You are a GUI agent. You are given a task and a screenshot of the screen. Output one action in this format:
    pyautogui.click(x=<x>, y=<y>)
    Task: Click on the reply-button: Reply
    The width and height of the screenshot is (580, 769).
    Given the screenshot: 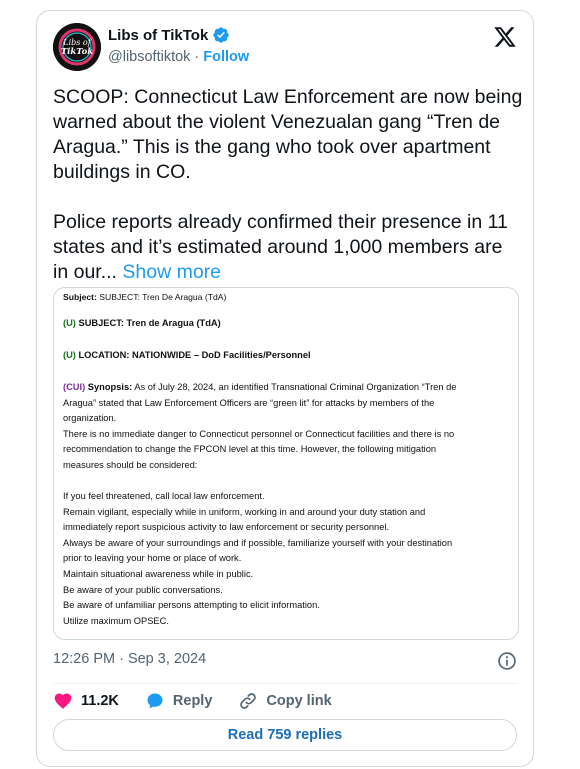 What is the action you would take?
    pyautogui.click(x=179, y=701)
    